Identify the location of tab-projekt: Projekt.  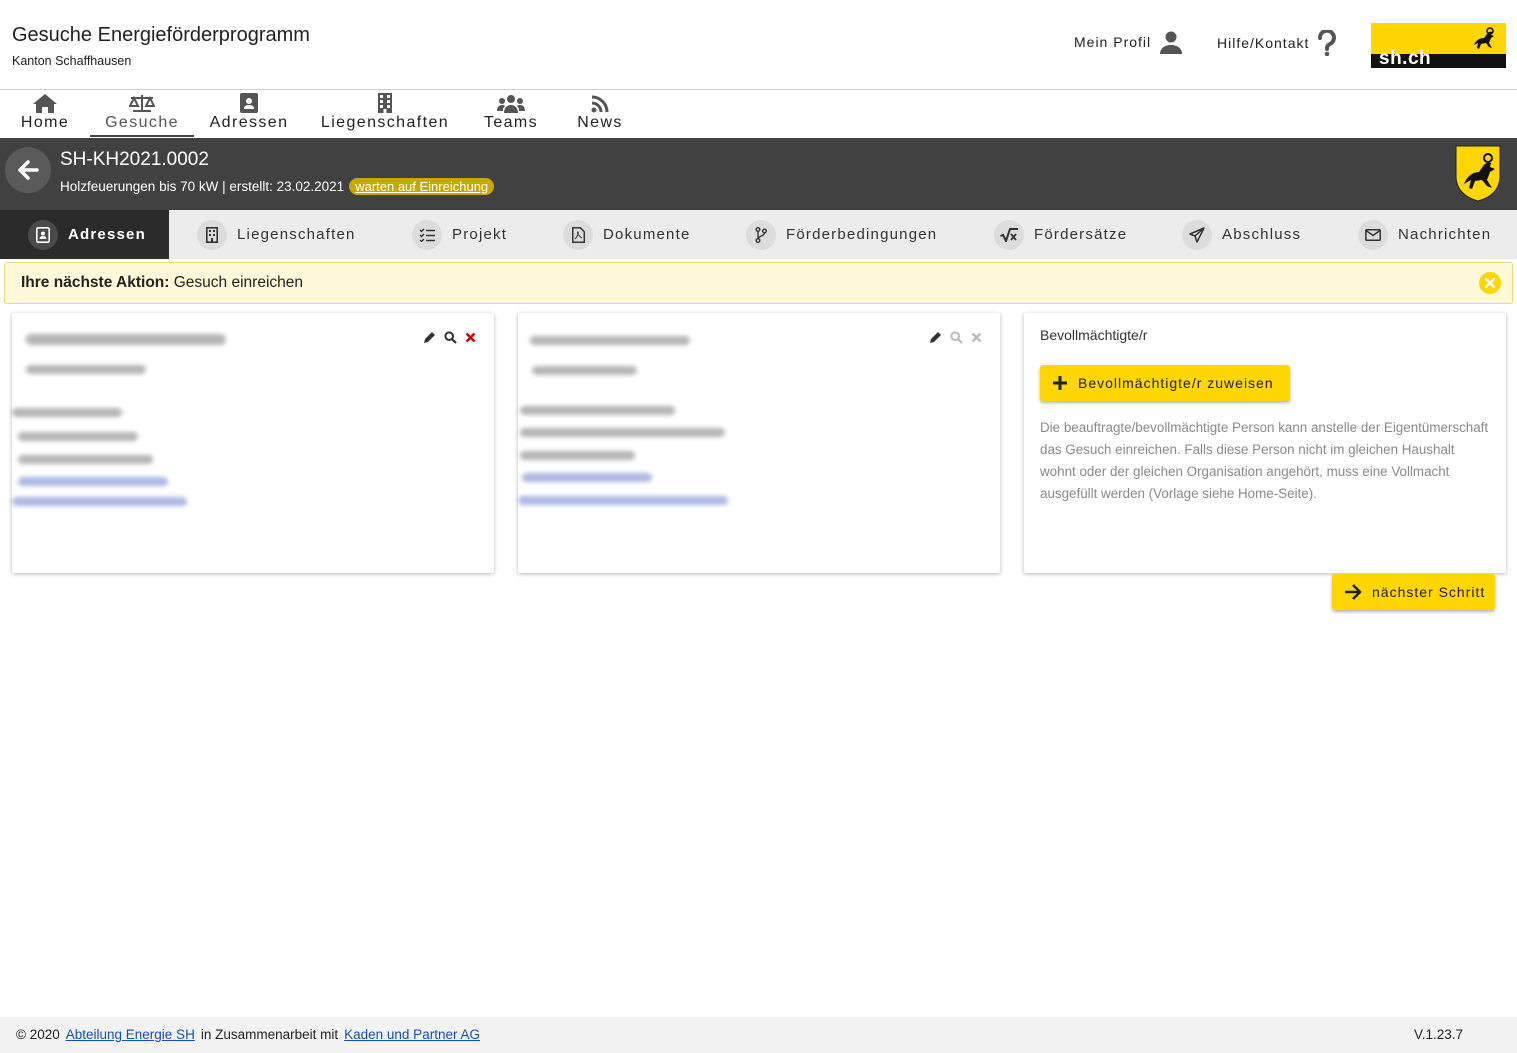
(445, 234).